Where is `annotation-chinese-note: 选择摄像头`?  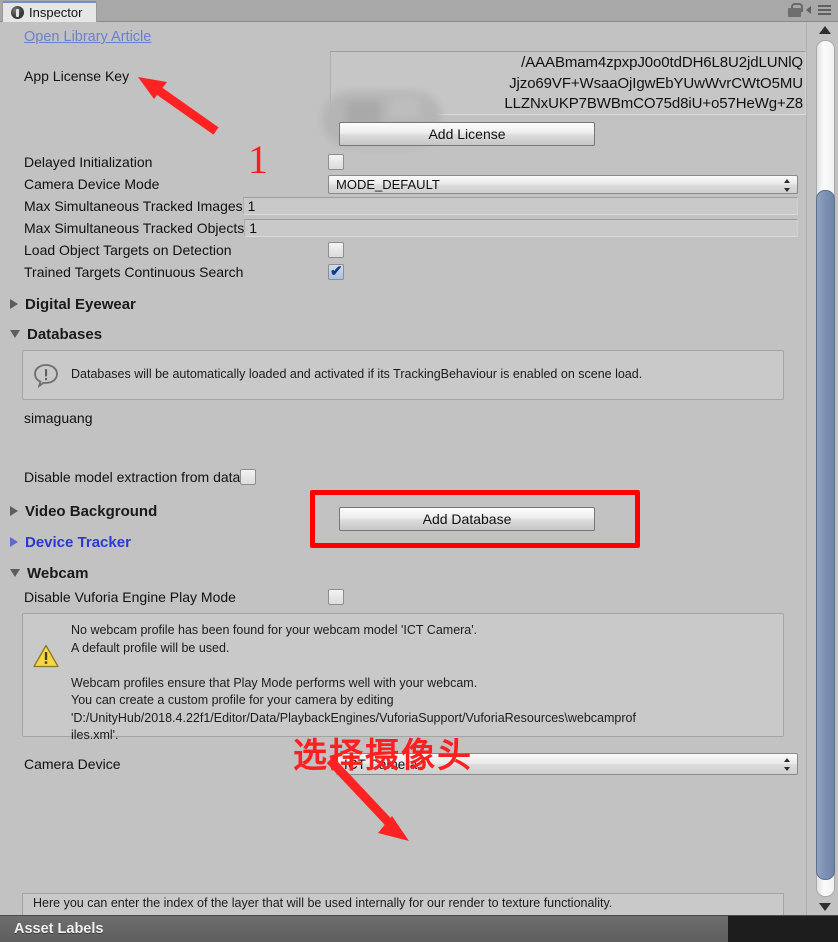
annotation-chinese-note: 选择摄像头 is located at coordinates (383, 756).